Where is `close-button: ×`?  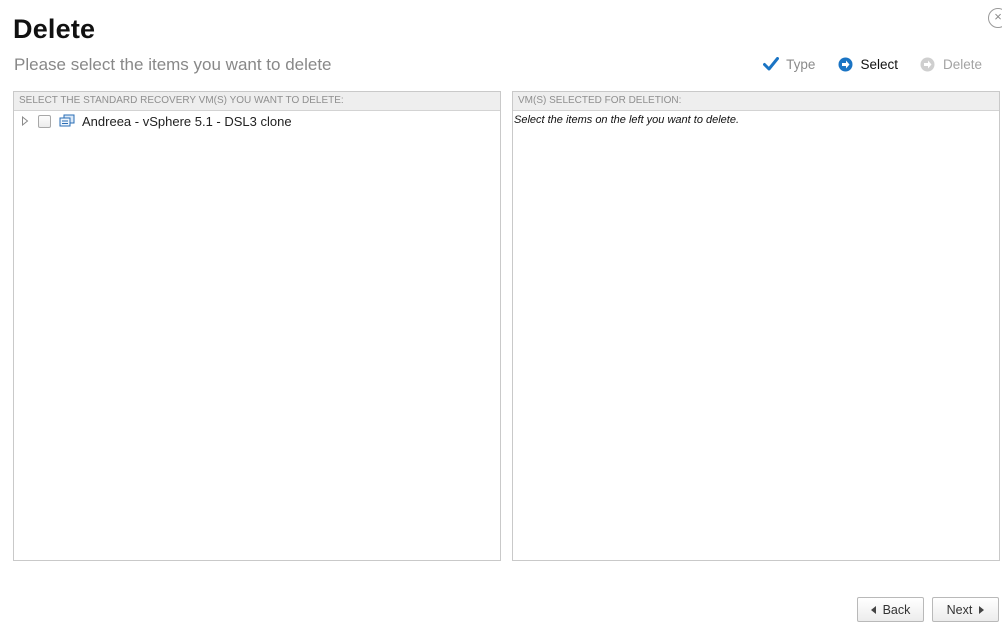
close-button: × is located at coordinates (995, 18).